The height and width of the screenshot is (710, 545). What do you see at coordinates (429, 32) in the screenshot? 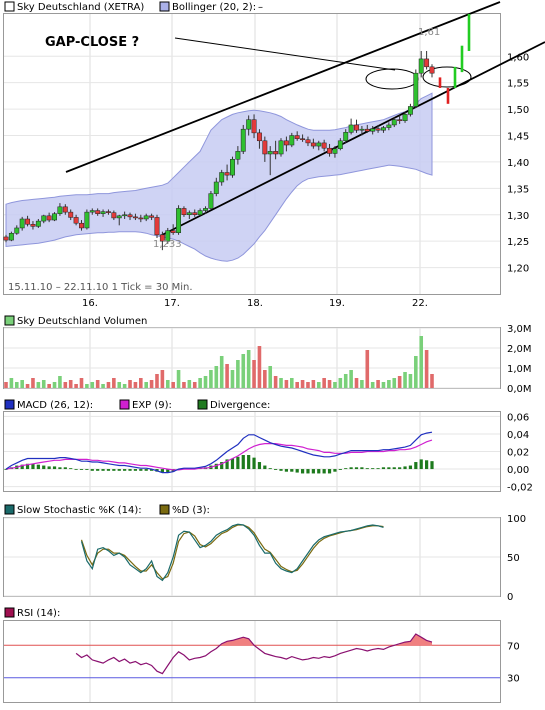
I see `high-price-label: 1,61` at bounding box center [429, 32].